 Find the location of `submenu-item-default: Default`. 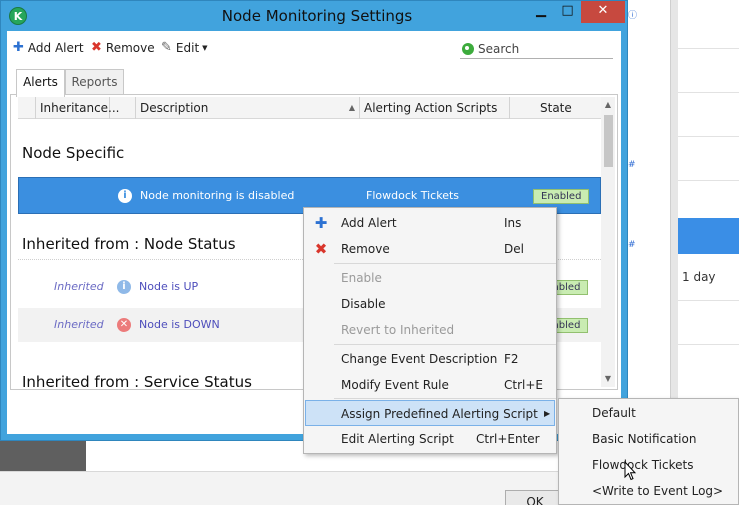

submenu-item-default: Default is located at coordinates (614, 413).